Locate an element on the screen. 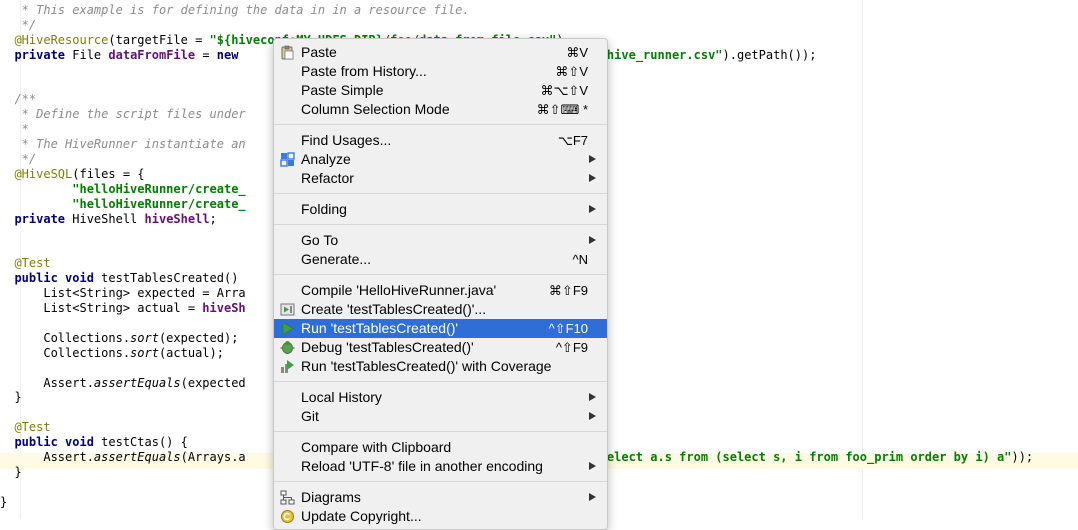 This screenshot has height=530, width=1078. code-token: (files = { is located at coordinates (108, 173).